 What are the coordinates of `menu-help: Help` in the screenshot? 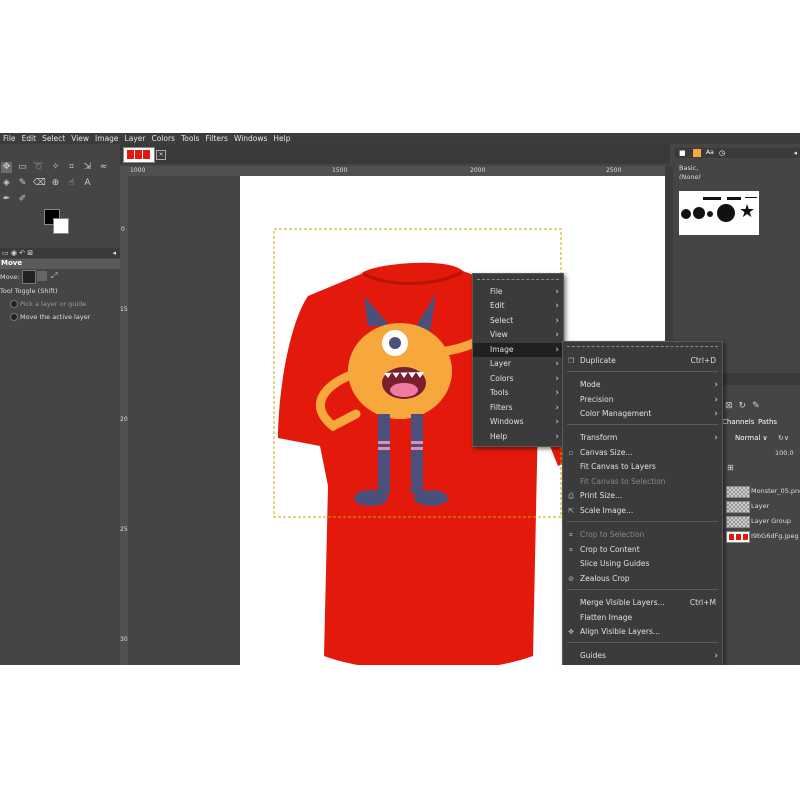 It's located at (281, 138).